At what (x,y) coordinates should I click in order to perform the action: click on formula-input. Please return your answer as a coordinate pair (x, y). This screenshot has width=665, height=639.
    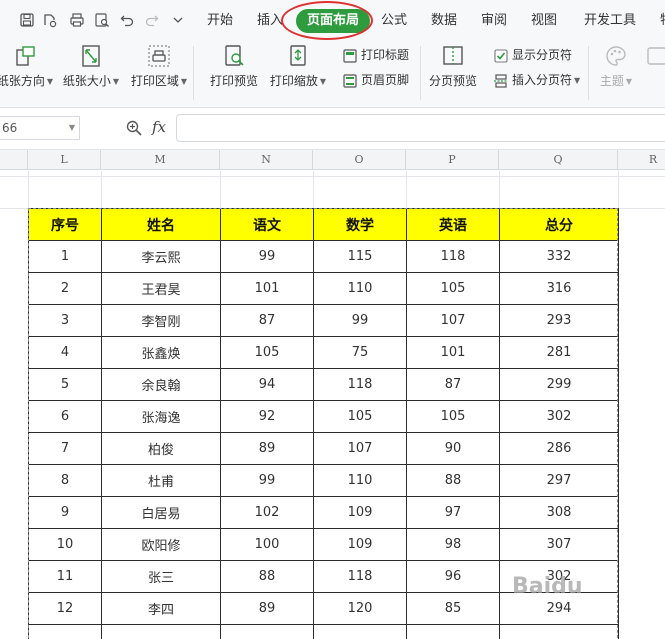
    Looking at the image, I should click on (420, 128).